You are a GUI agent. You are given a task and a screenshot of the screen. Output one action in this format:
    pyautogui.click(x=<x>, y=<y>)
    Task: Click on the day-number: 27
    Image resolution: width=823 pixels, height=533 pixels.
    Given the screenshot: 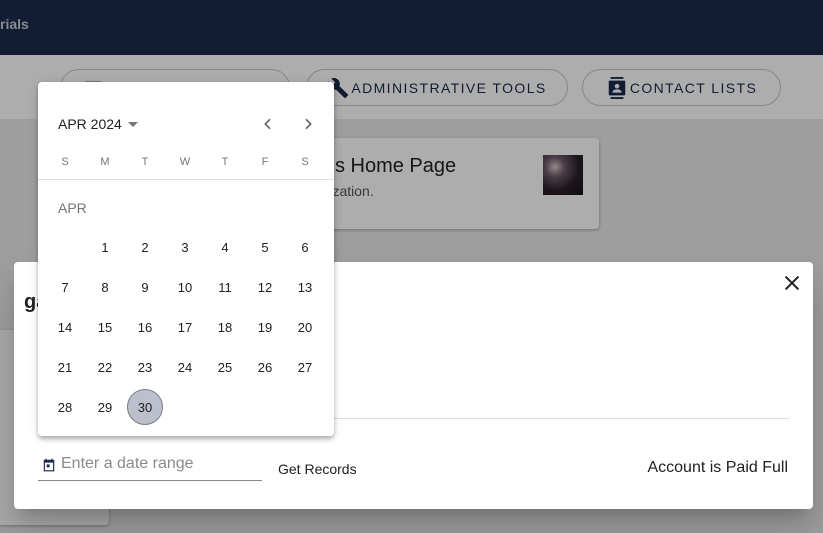 What is the action you would take?
    pyautogui.click(x=305, y=367)
    